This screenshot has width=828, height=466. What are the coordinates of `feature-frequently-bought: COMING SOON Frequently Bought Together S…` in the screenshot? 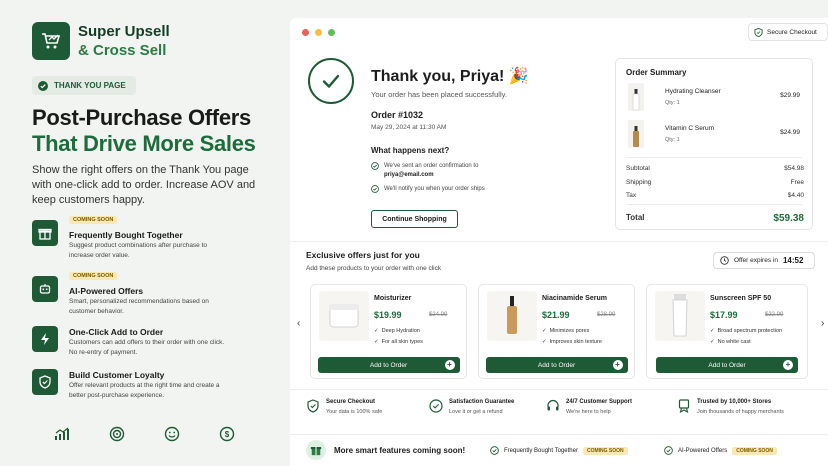 It's located at (152, 241).